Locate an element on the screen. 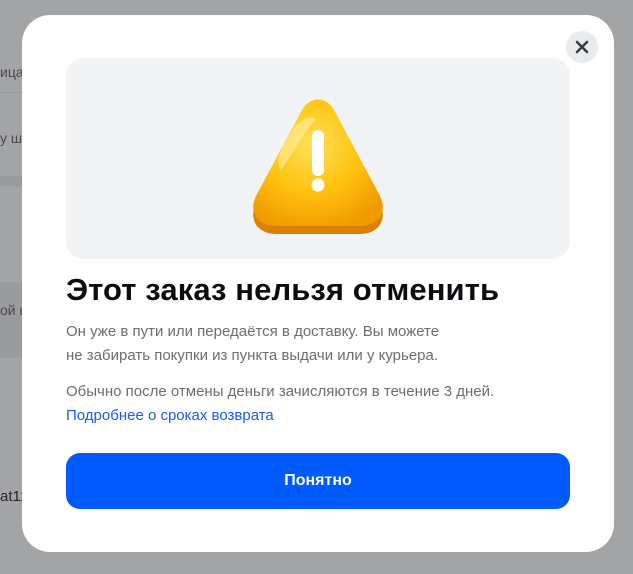 The width and height of the screenshot is (633, 574). background-text-fragment: ица is located at coordinates (12, 72).